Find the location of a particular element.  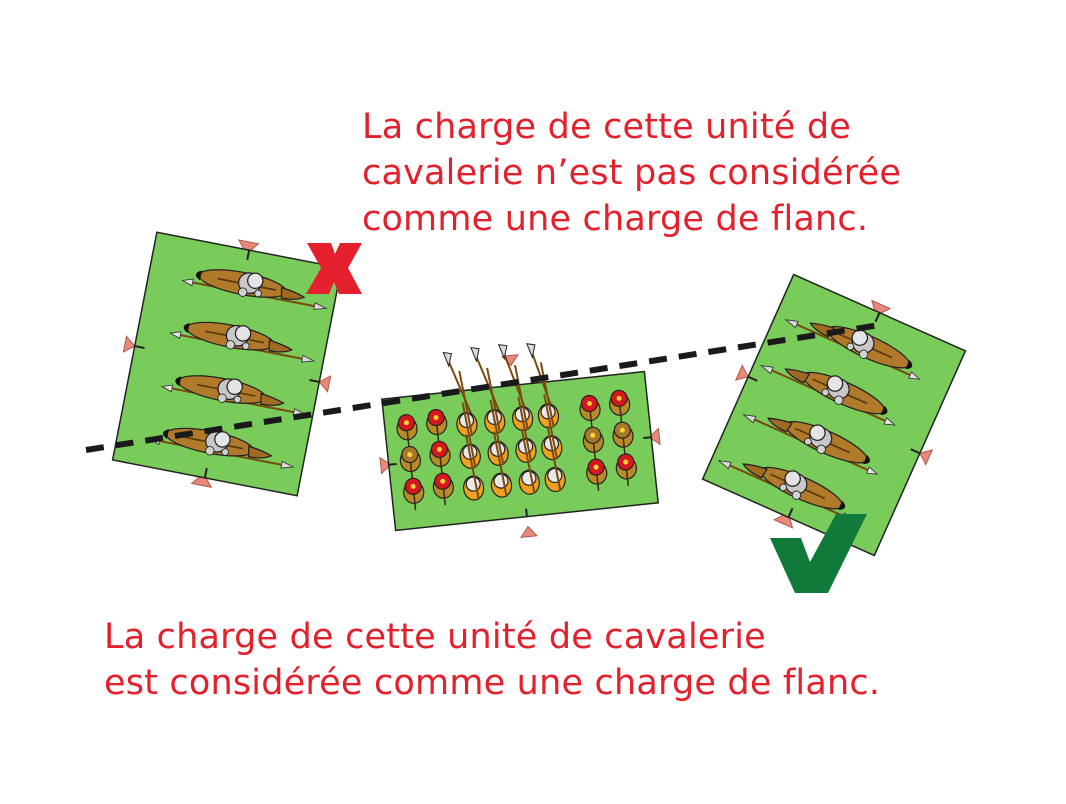

cavalry-unit-left is located at coordinates (227, 364).